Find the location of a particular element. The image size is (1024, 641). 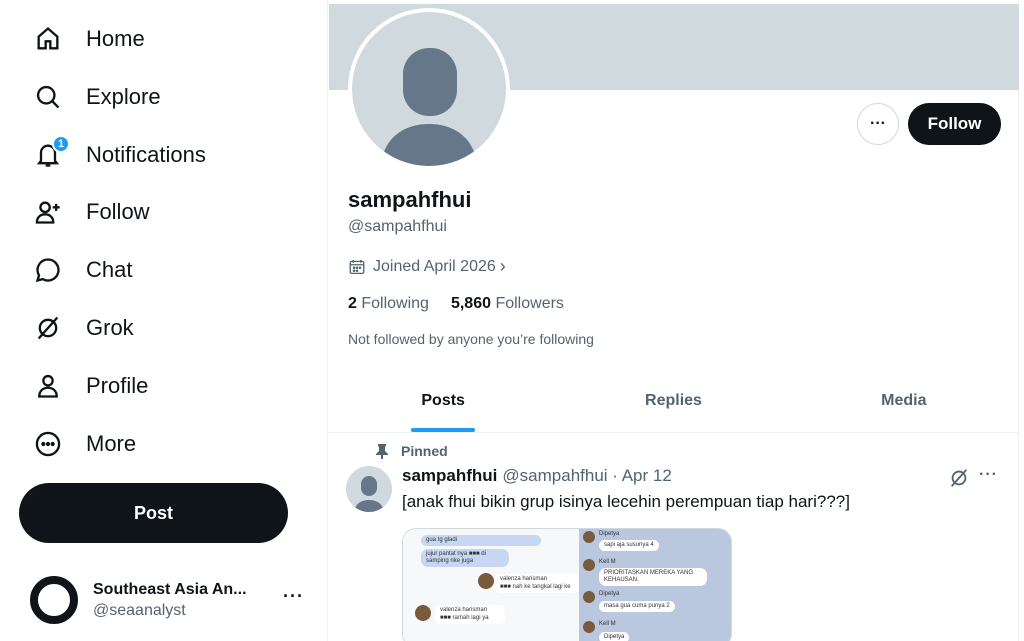

pinned-indicator: Pinned is located at coordinates (411, 451).